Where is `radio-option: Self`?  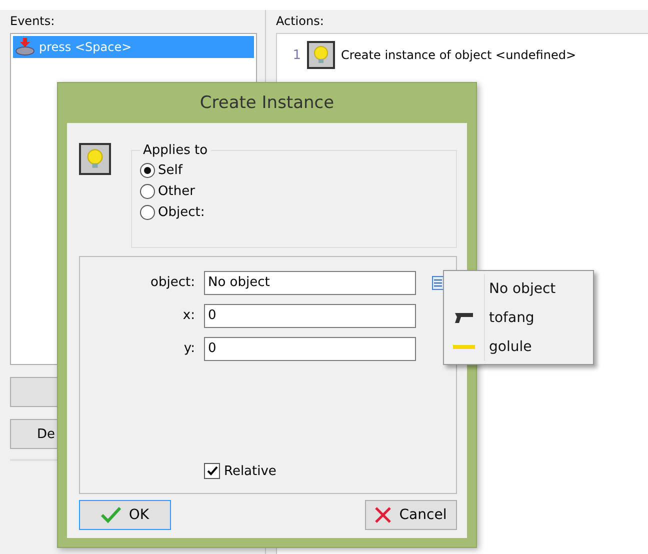 radio-option: Self is located at coordinates (294, 170).